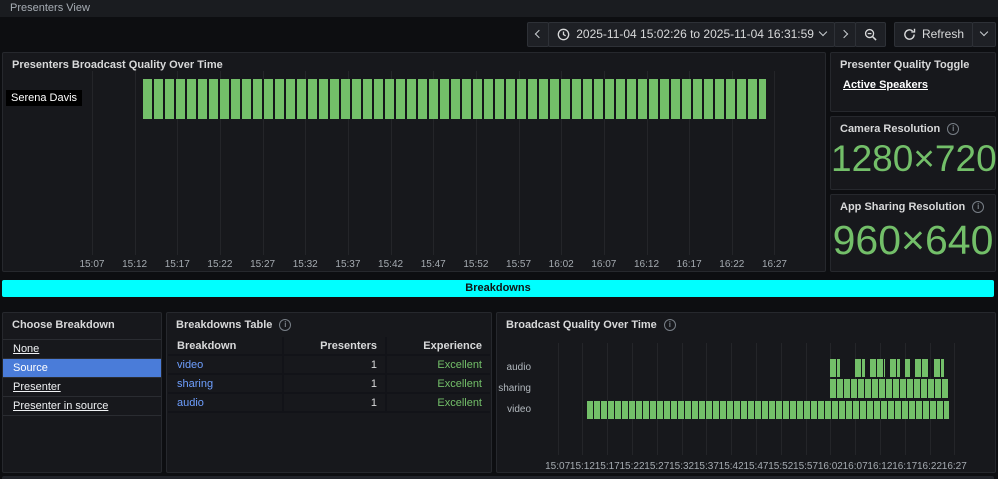 The height and width of the screenshot is (479, 998). What do you see at coordinates (82, 368) in the screenshot?
I see `breakdown-option-source: Source` at bounding box center [82, 368].